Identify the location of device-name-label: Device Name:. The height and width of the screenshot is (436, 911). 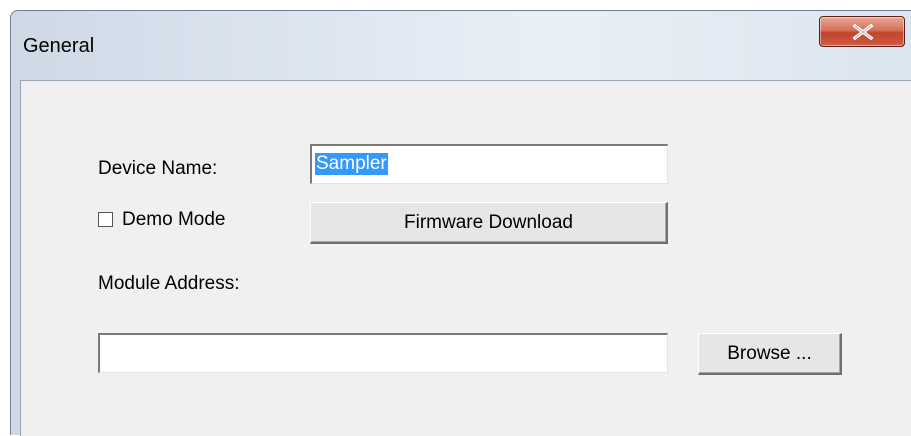
(158, 168).